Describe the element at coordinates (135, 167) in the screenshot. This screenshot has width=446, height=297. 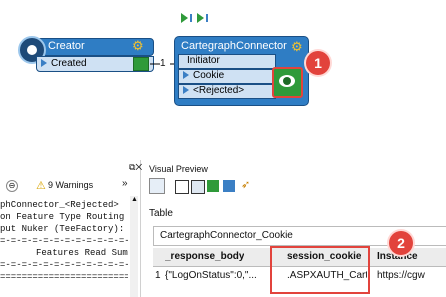
I see `panel-toggle-icon: ⧉✕` at that location.